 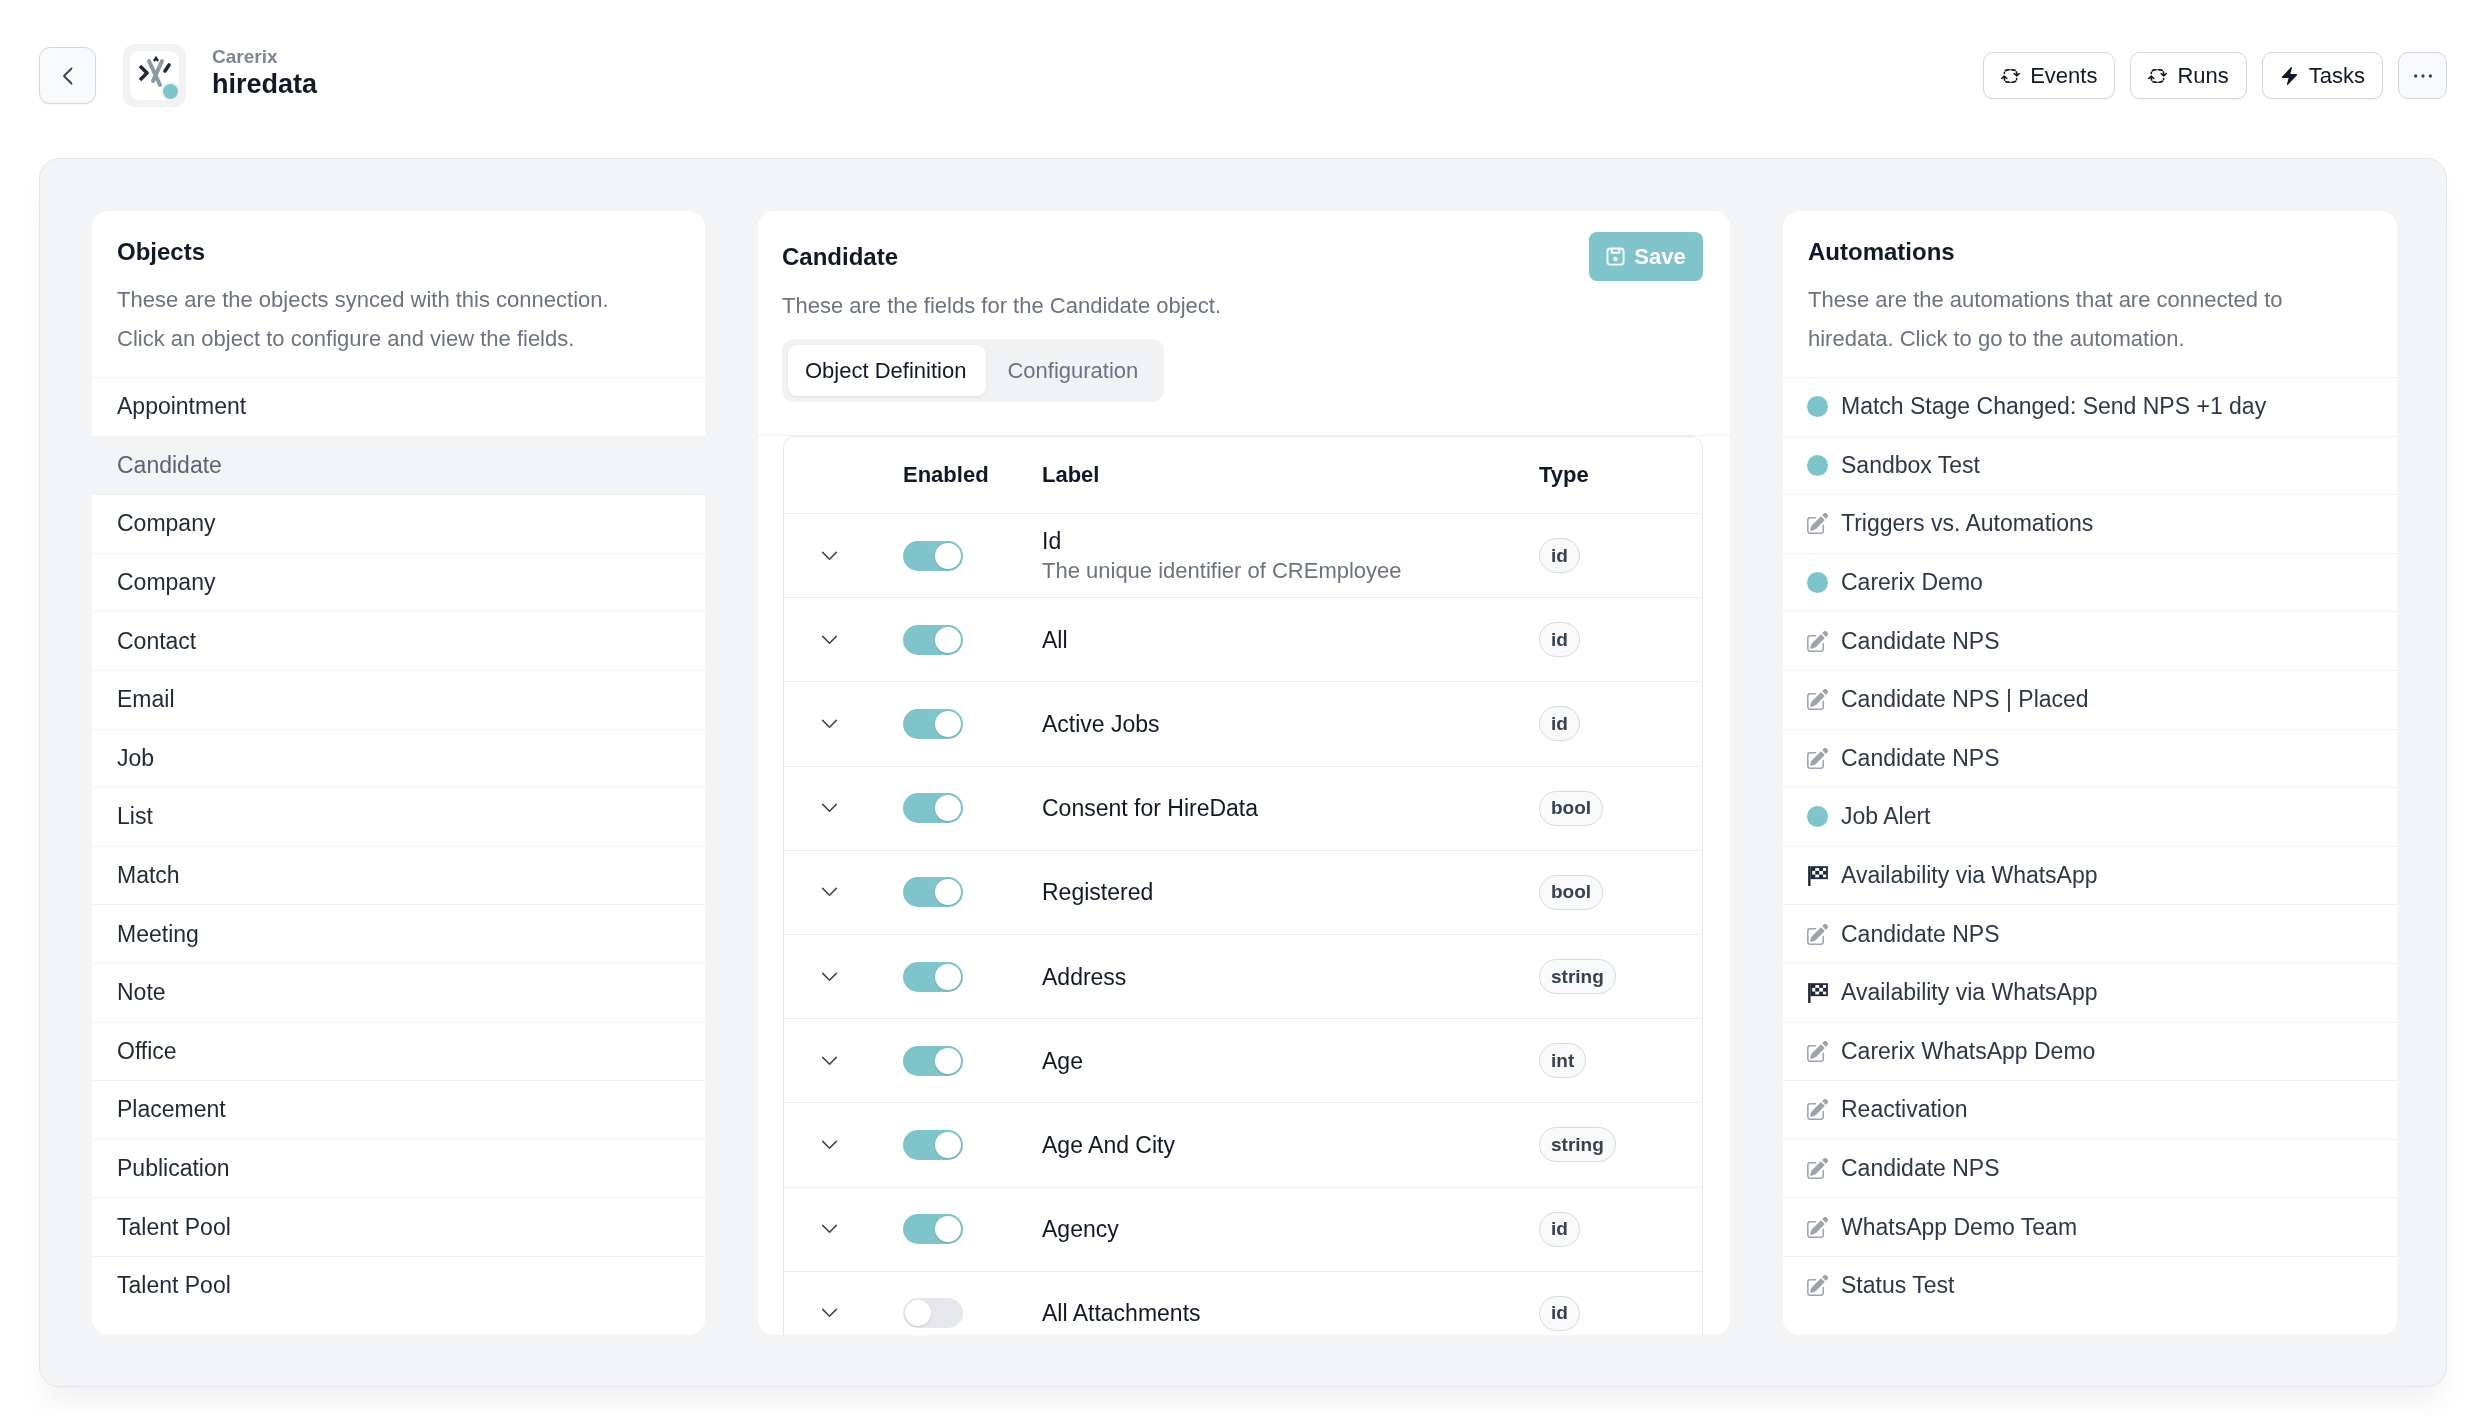 What do you see at coordinates (2322, 75) in the screenshot?
I see `header-button: Tasks` at bounding box center [2322, 75].